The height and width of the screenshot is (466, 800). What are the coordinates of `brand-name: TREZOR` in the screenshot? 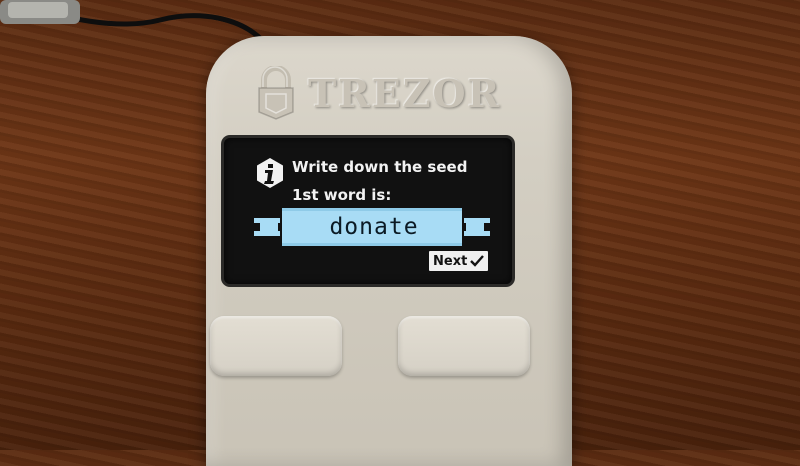 It's located at (405, 93).